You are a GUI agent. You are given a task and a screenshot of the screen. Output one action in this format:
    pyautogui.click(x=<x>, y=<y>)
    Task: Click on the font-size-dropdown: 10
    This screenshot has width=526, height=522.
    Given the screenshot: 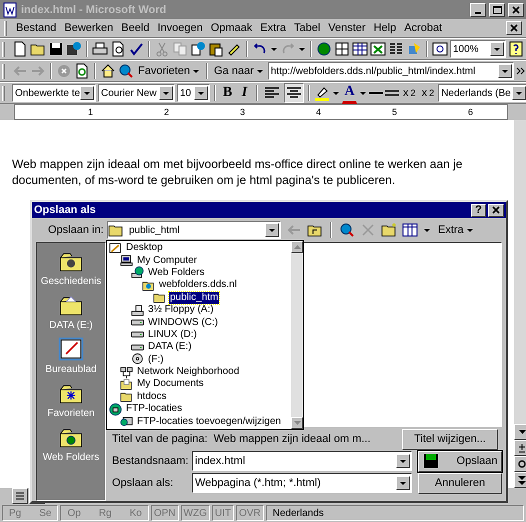 What is the action you would take?
    pyautogui.click(x=193, y=93)
    